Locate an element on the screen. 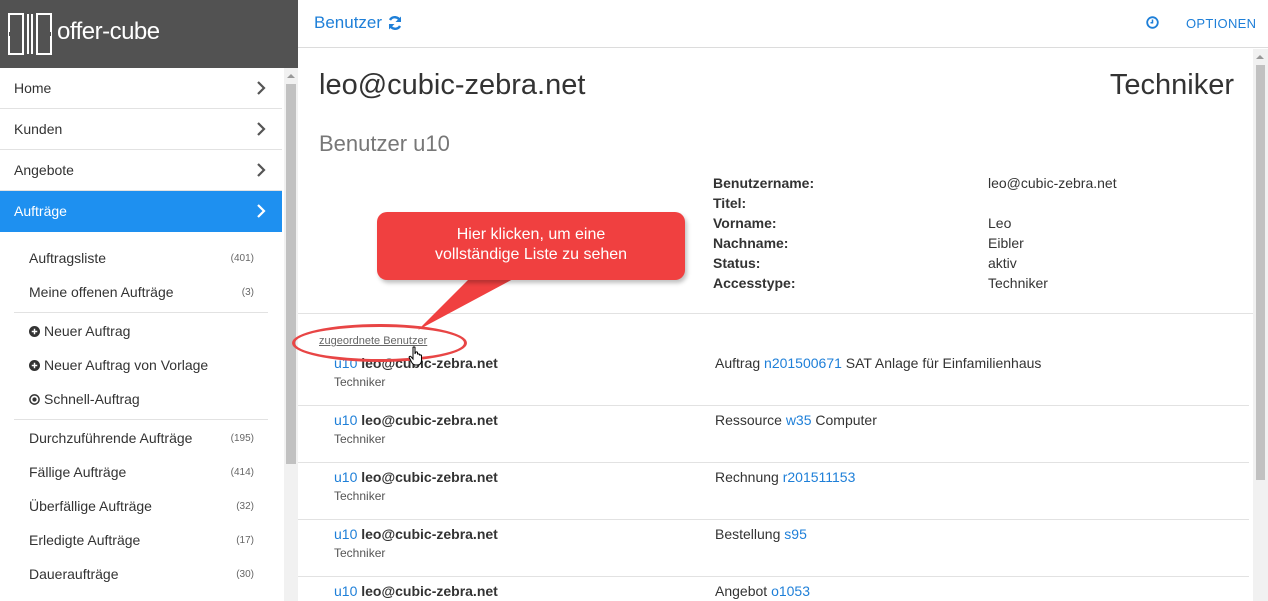 The image size is (1268, 601). subnav-item-erledigte: Erledigte Aufträge (17) is located at coordinates (141, 540).